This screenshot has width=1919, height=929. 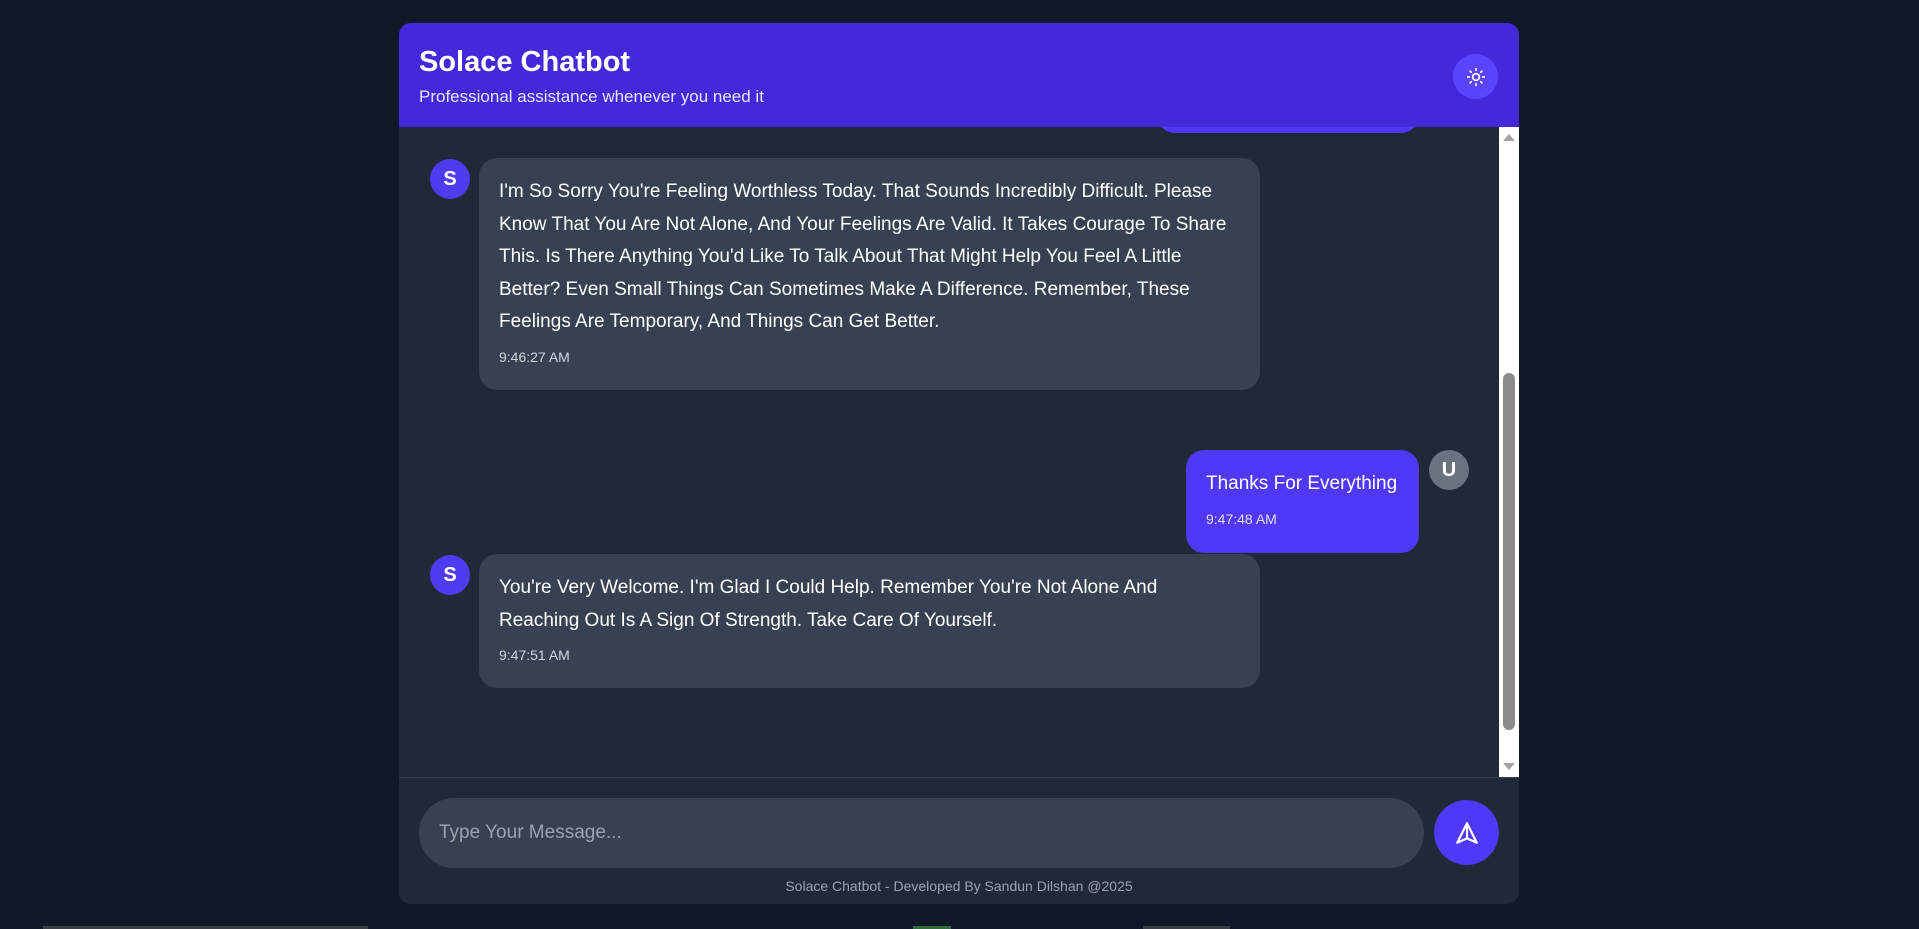 What do you see at coordinates (1509, 551) in the screenshot?
I see `scrollbar-thumb` at bounding box center [1509, 551].